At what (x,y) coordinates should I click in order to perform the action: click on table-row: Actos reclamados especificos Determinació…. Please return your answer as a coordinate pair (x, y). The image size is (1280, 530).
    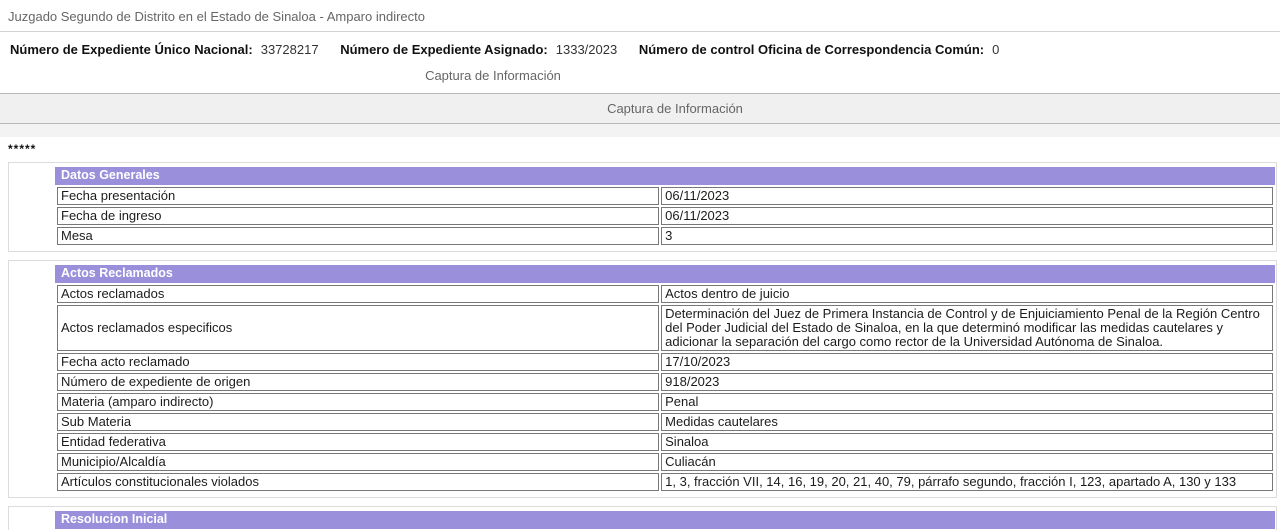
    Looking at the image, I should click on (665, 328).